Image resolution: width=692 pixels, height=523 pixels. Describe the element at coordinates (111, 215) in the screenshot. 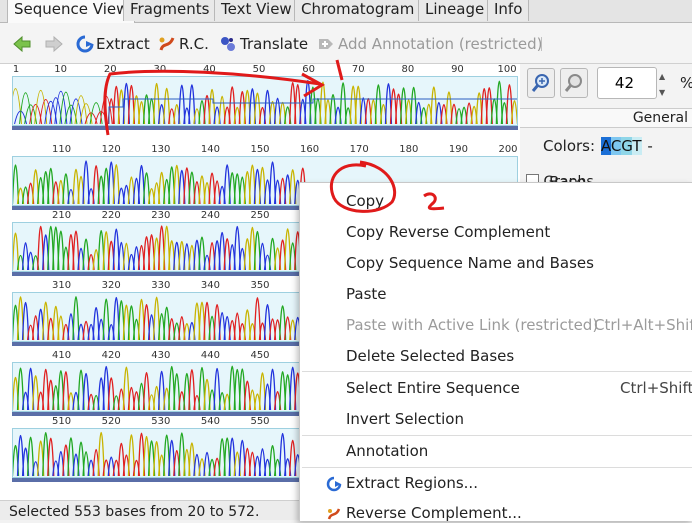

I see `ruler-tick-label: 220` at that location.